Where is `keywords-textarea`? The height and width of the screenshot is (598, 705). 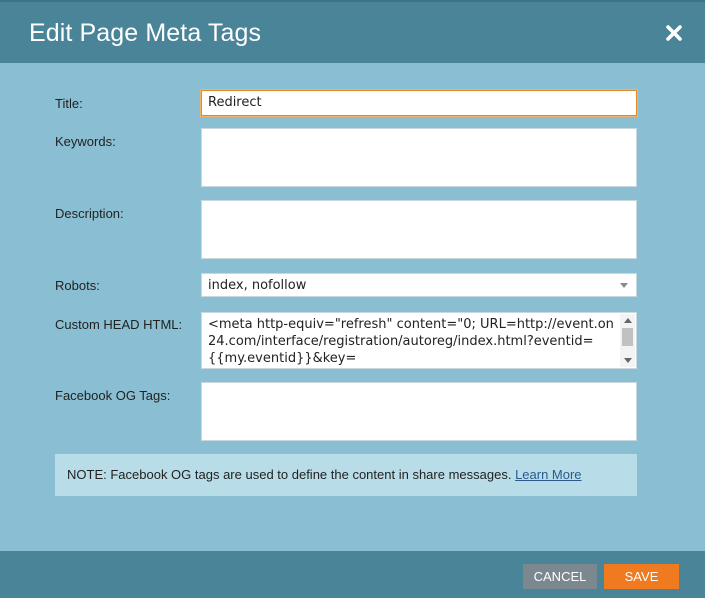
keywords-textarea is located at coordinates (419, 157).